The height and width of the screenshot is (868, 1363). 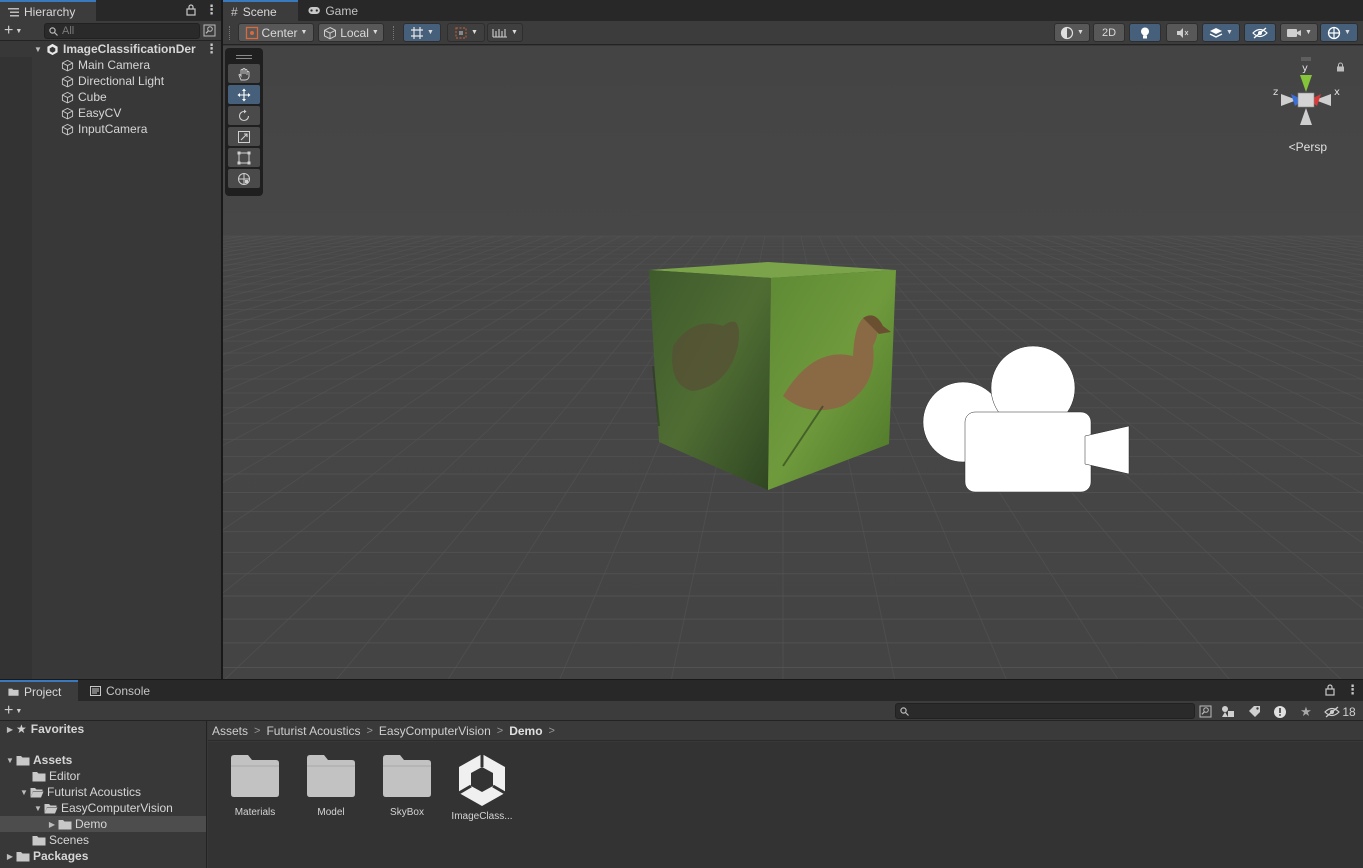 What do you see at coordinates (103, 824) in the screenshot?
I see `tree-item-demo: ▶ Demo` at bounding box center [103, 824].